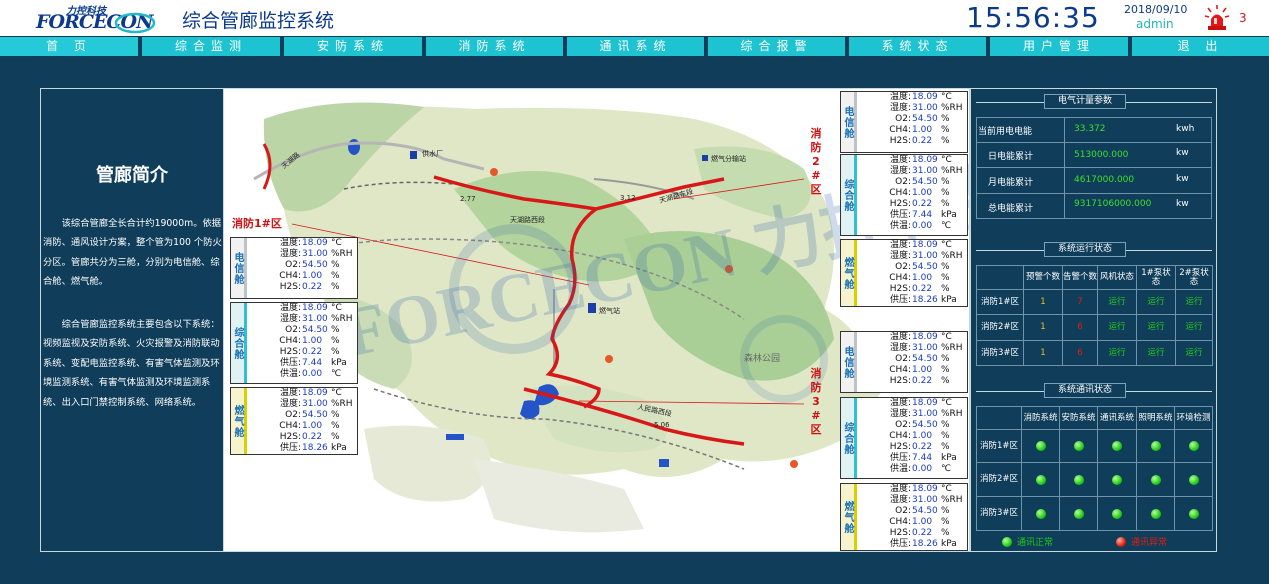 This screenshot has height=584, width=1269. I want to click on sensor-label: H2S:, so click(900, 289).